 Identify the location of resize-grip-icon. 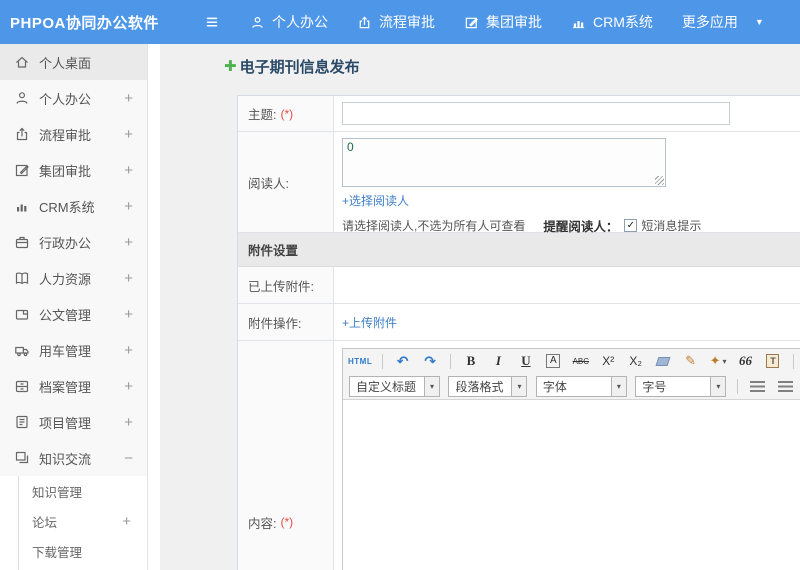
(659, 180).